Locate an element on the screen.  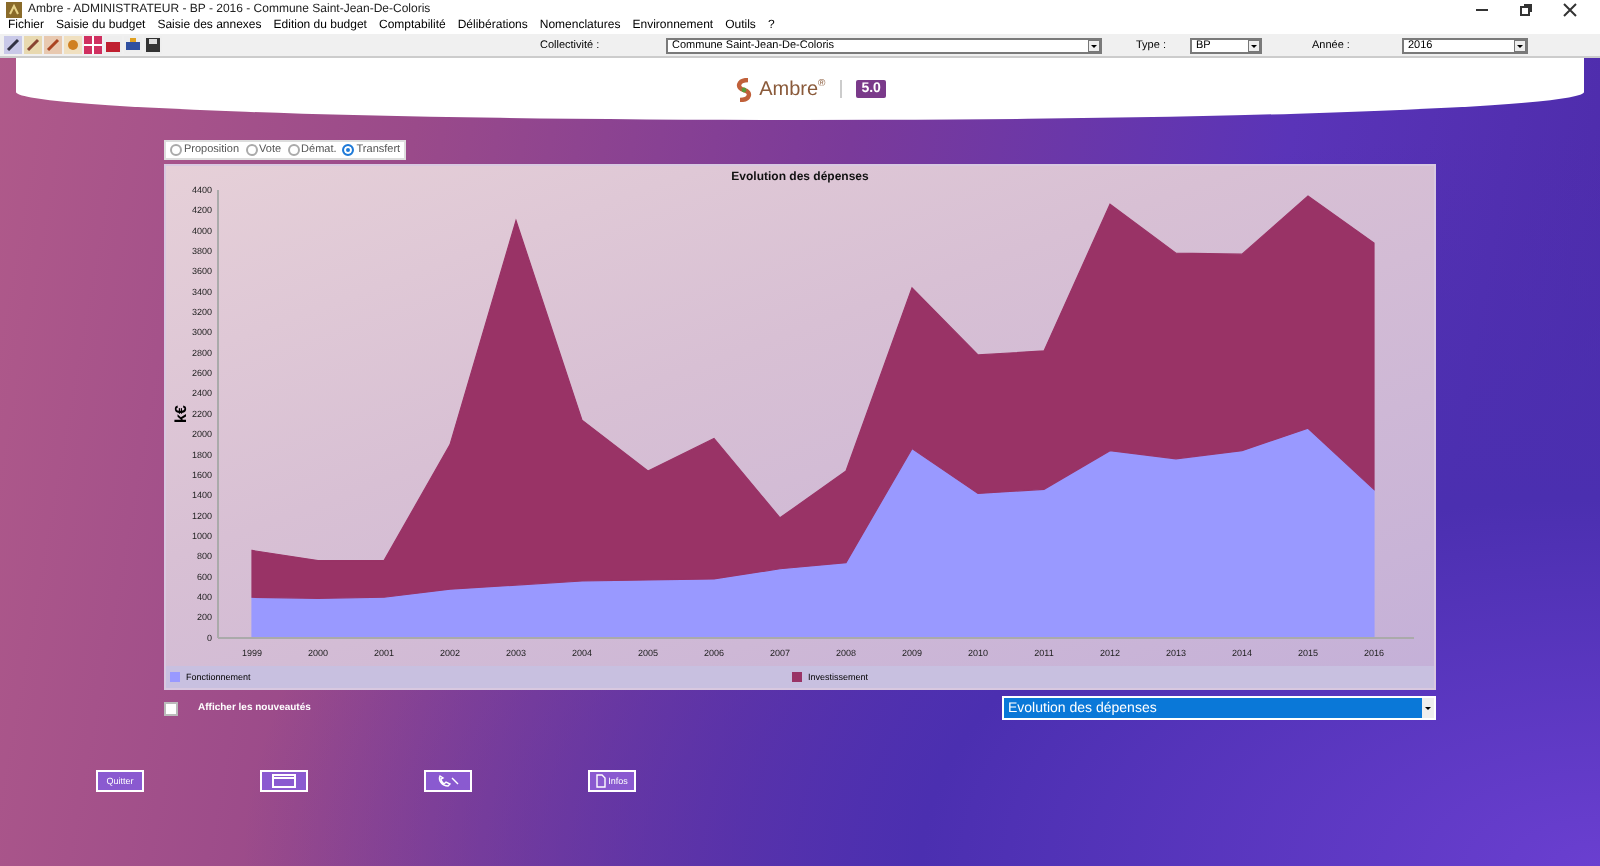
web-button is located at coordinates (284, 781).